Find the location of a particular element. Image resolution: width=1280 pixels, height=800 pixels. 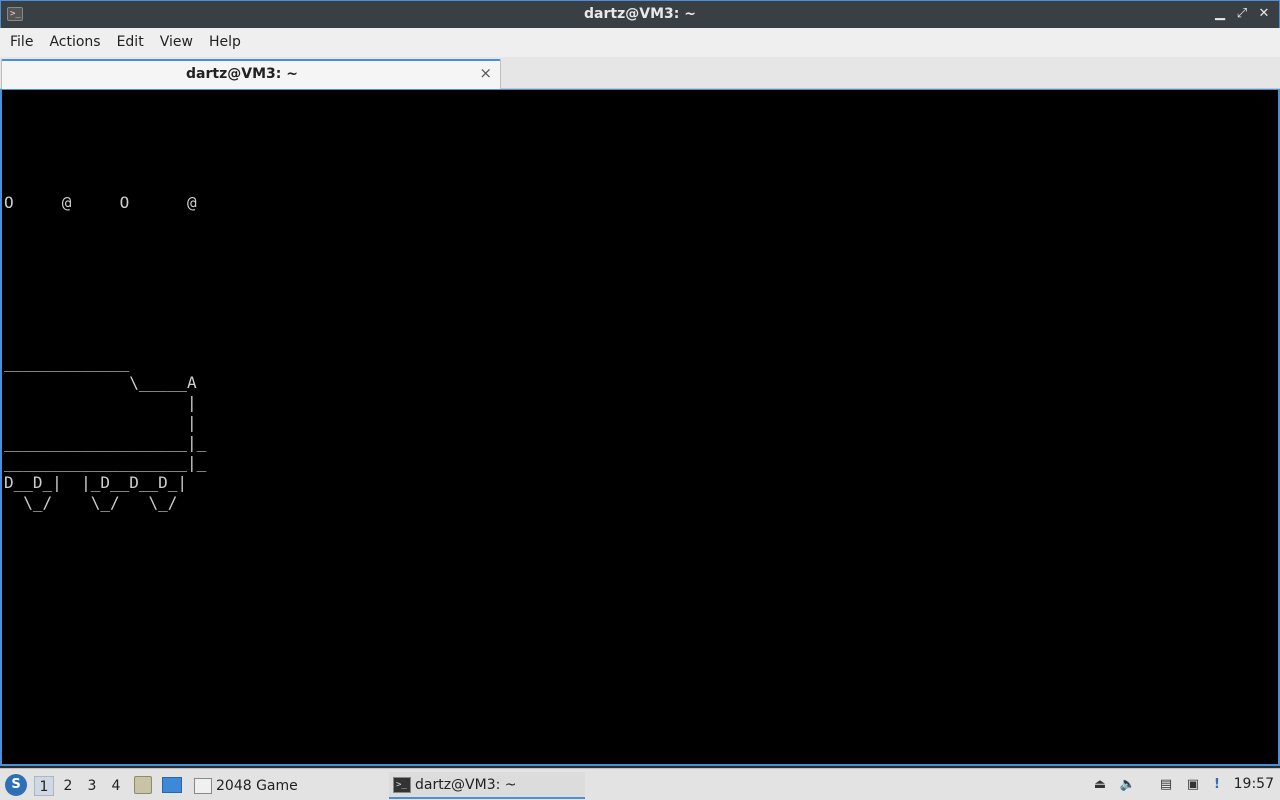

updates-icon: ! is located at coordinates (1217, 785).